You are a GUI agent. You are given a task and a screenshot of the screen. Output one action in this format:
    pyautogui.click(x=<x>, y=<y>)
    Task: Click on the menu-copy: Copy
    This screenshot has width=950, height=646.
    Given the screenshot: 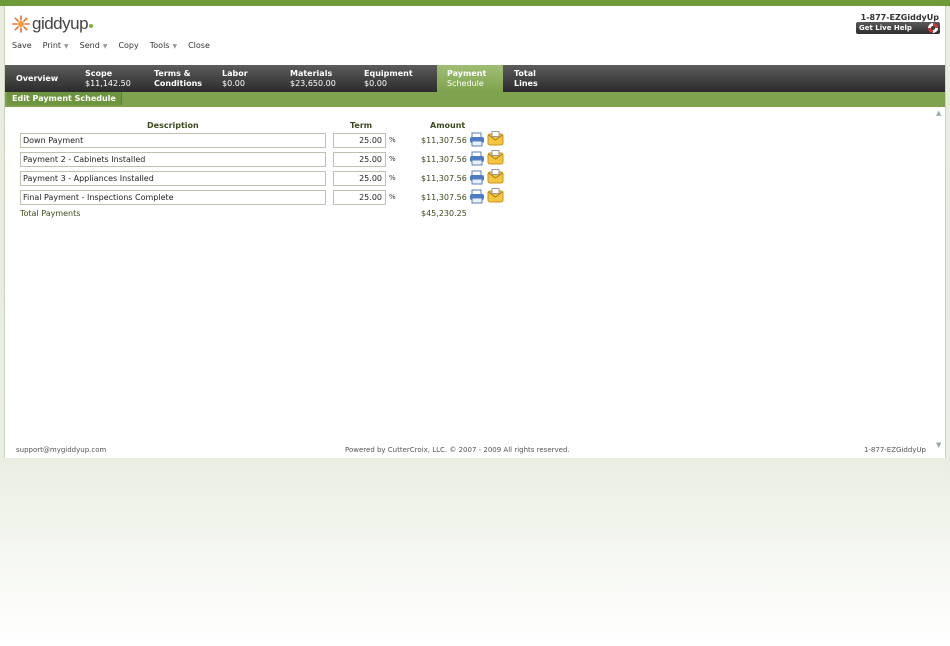 What is the action you would take?
    pyautogui.click(x=128, y=45)
    